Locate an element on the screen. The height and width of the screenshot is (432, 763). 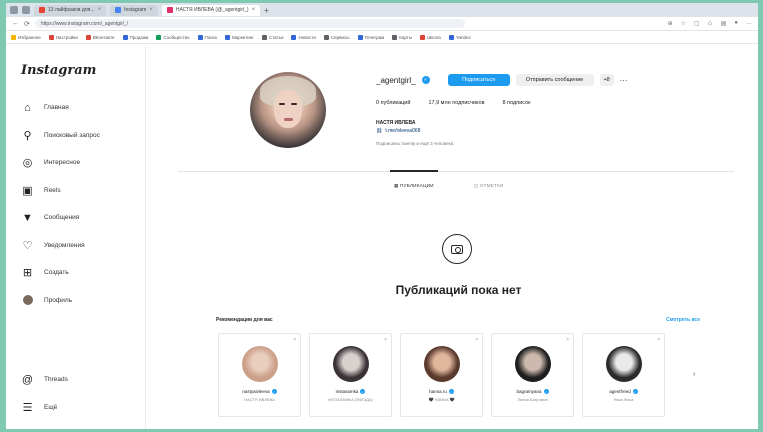
bookmark-item: Статьи is located at coordinates (272, 37).